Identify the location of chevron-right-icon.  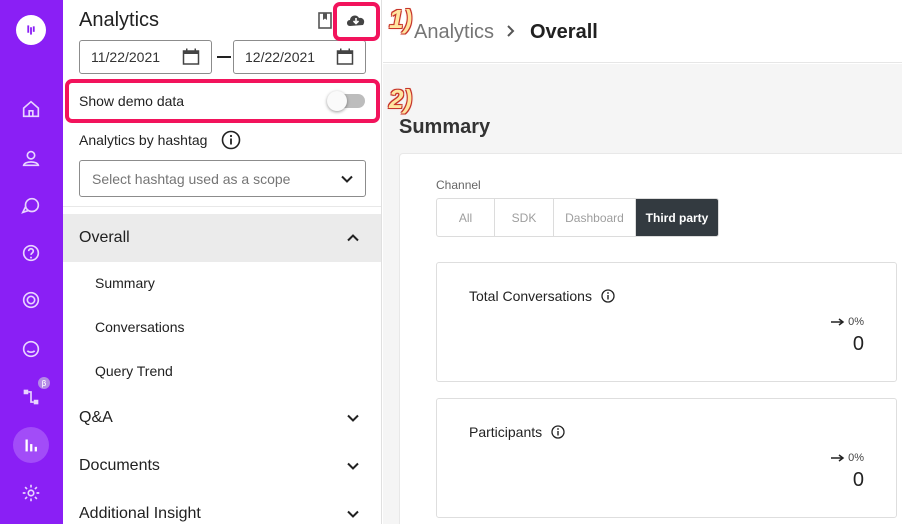
(511, 31).